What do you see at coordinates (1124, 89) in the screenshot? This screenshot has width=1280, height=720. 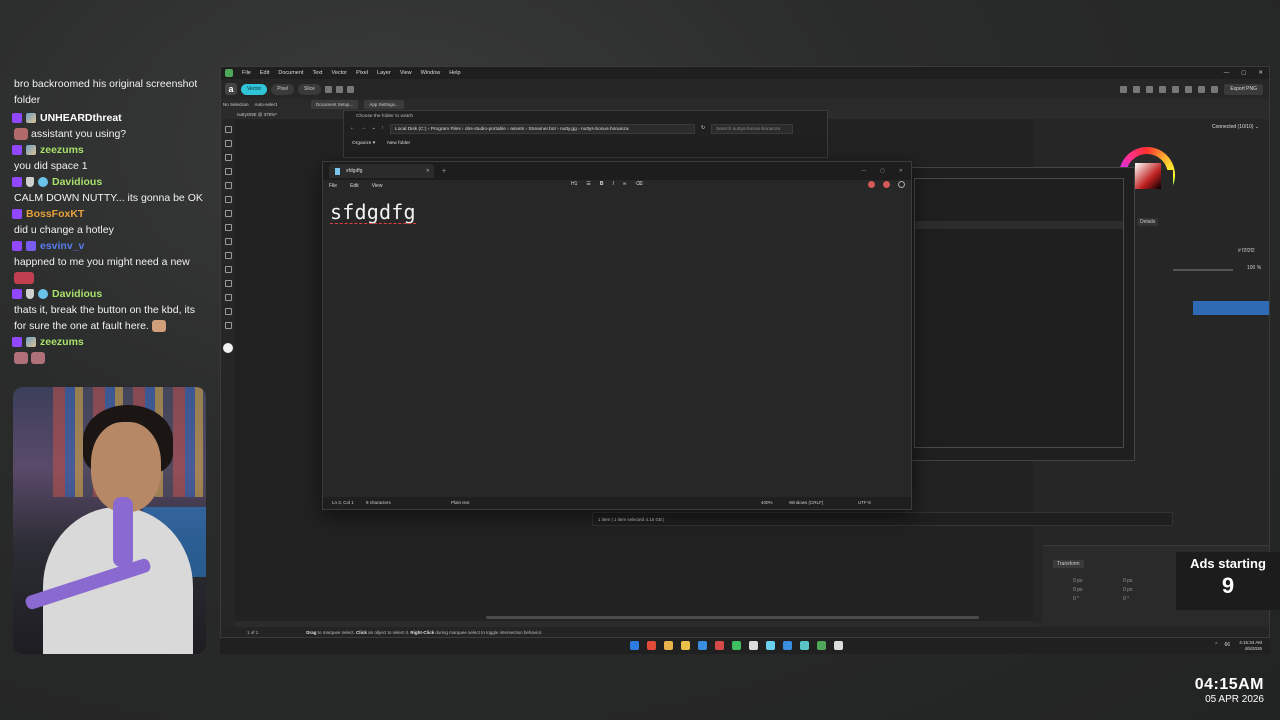 I see `align-icon` at bounding box center [1124, 89].